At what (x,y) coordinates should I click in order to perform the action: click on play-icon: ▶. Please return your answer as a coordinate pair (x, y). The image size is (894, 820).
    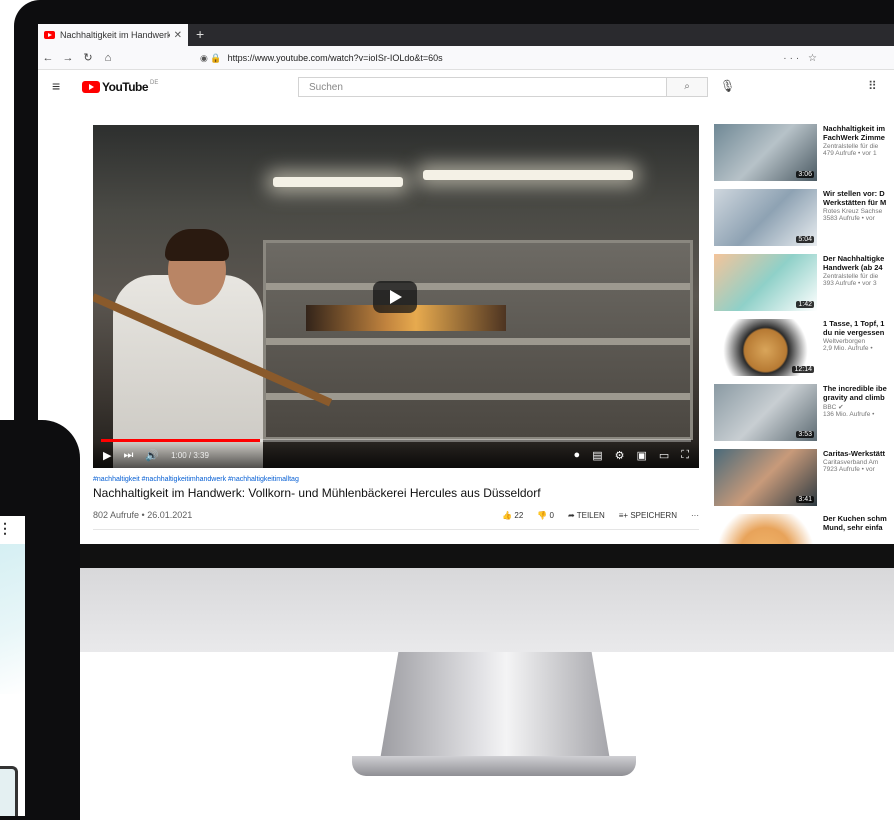
    Looking at the image, I should click on (107, 455).